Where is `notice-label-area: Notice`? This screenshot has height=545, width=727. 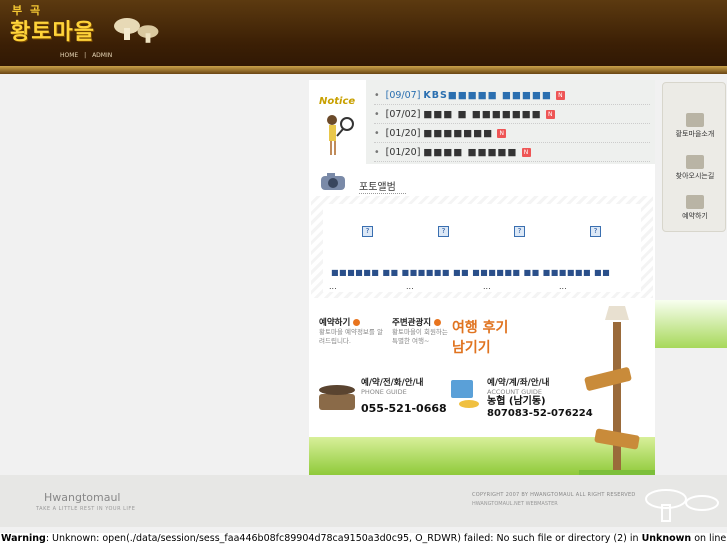
notice-label-area: Notice is located at coordinates (337, 122).